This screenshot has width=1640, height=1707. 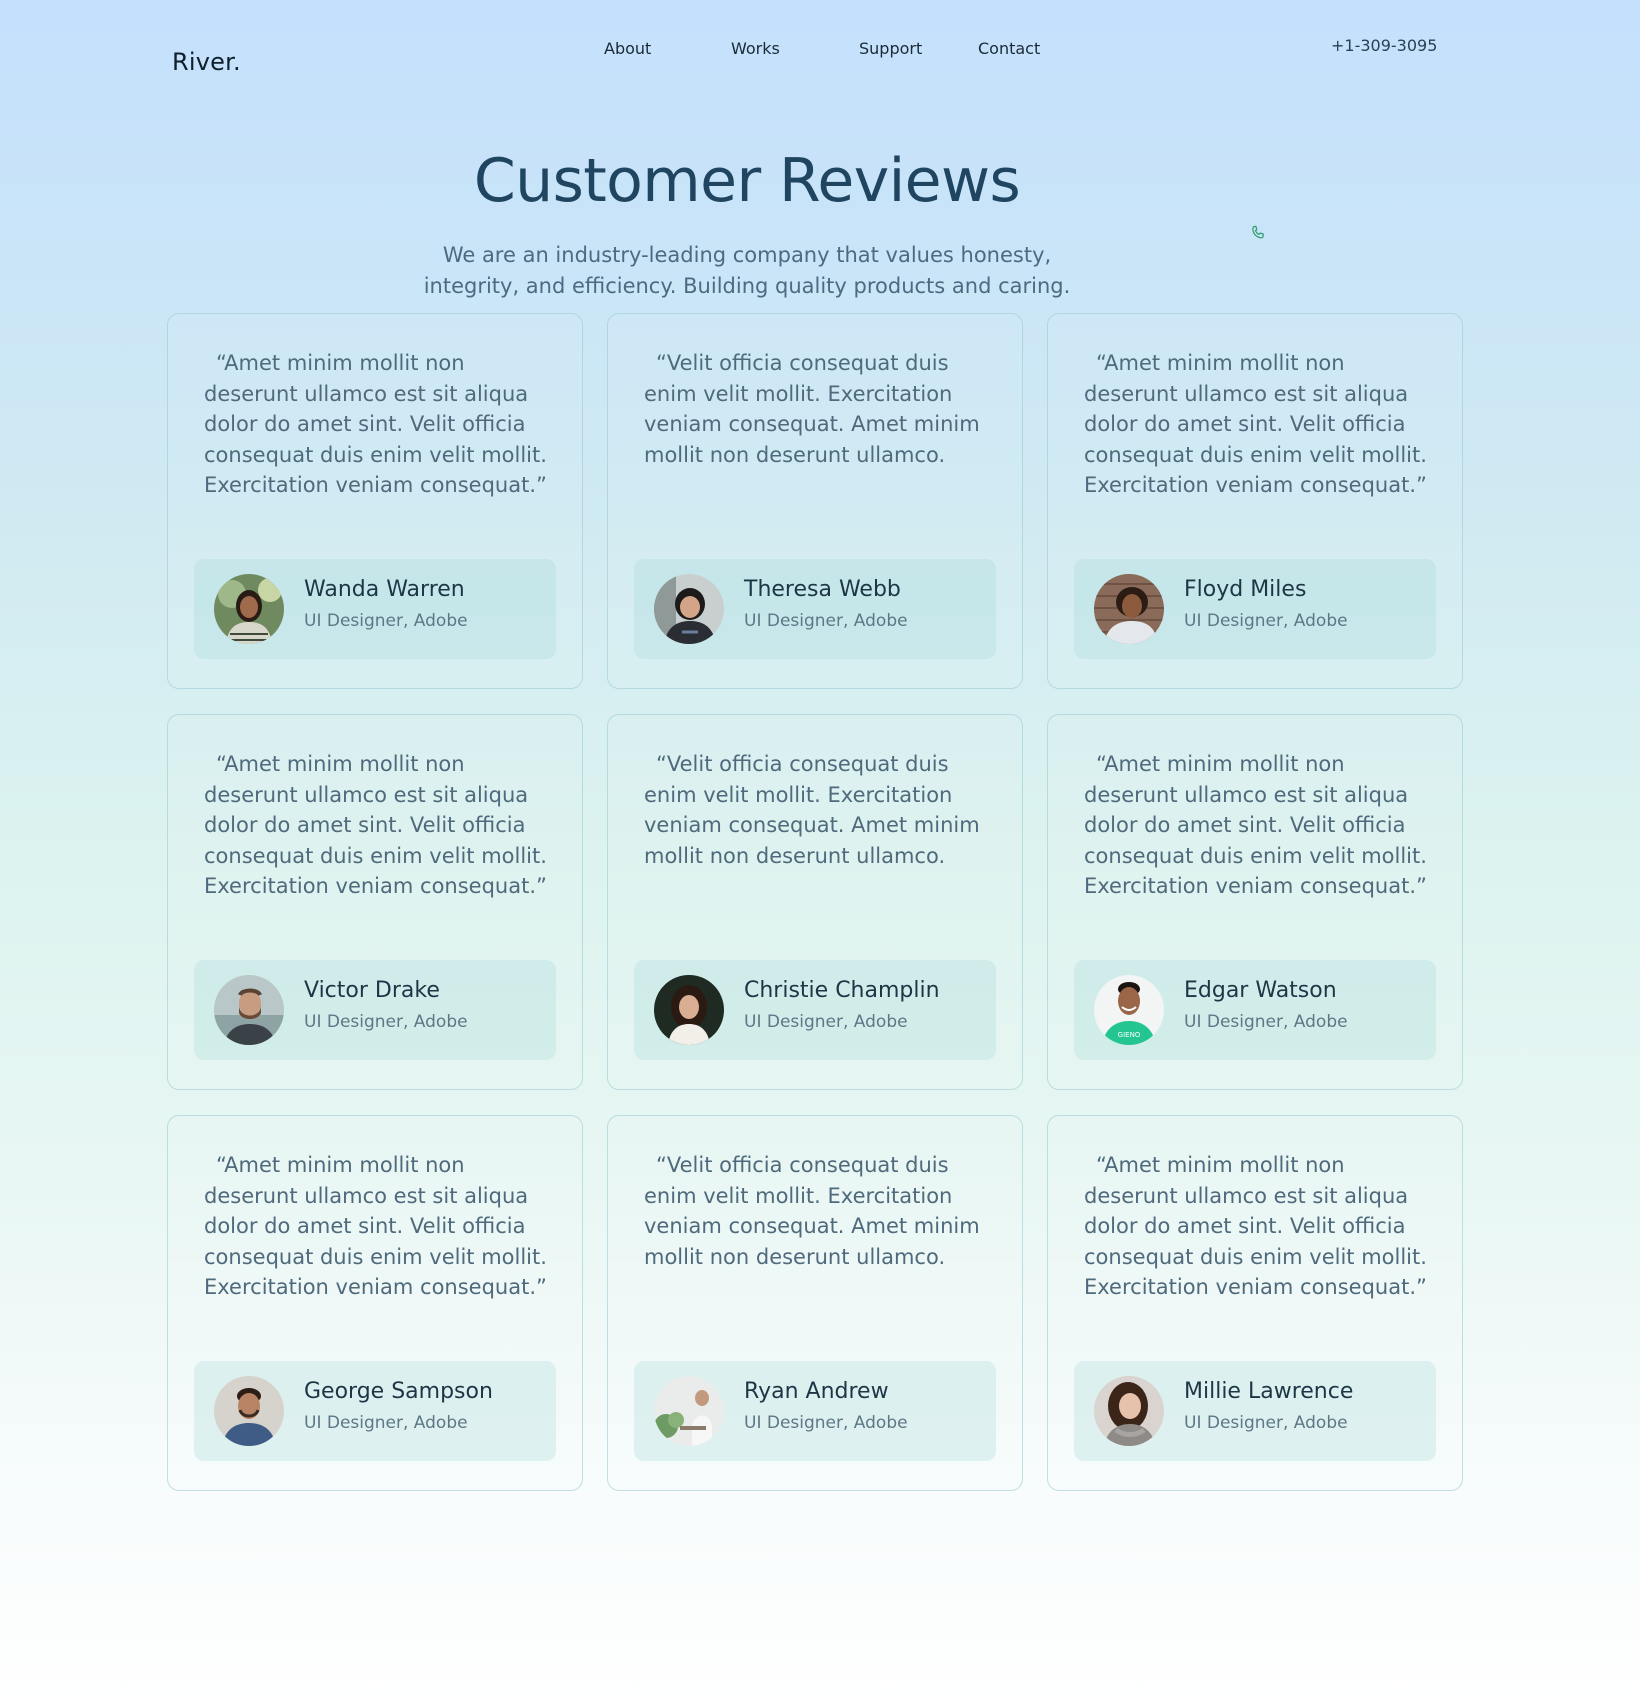 What do you see at coordinates (822, 589) in the screenshot?
I see `author-name: Theresa Webb` at bounding box center [822, 589].